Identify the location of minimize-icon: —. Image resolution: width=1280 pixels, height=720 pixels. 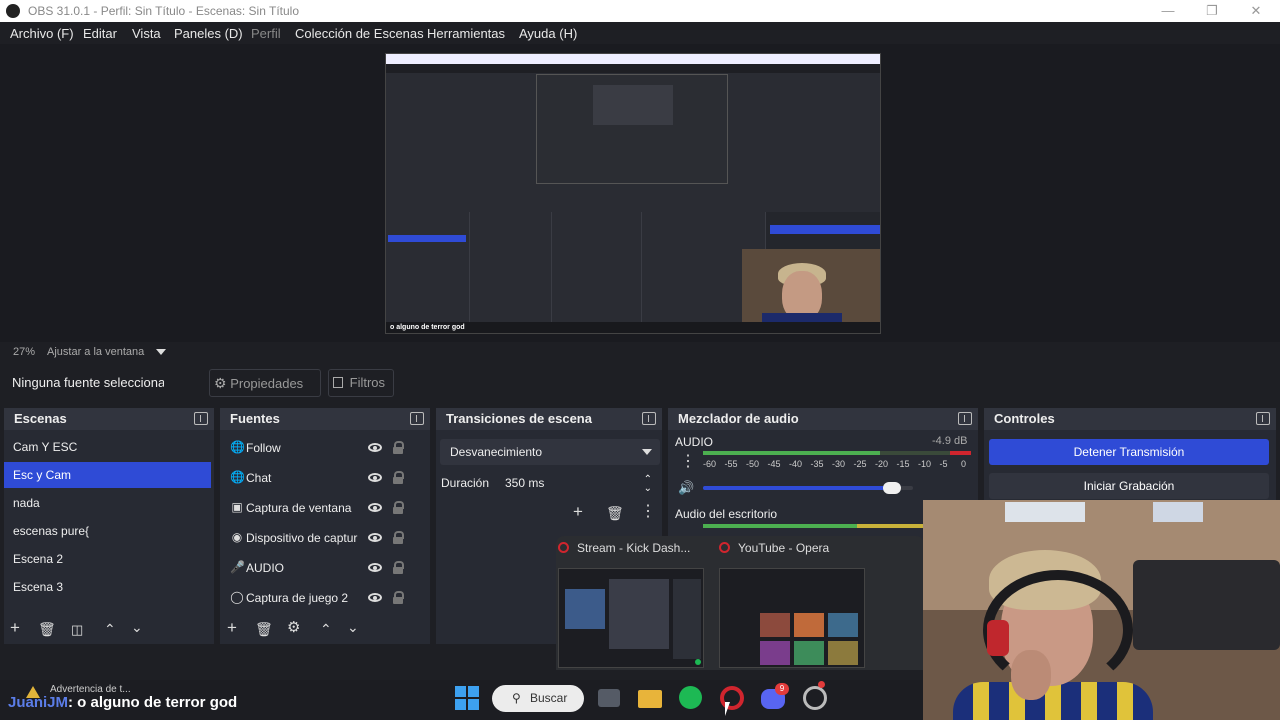
(1168, 11).